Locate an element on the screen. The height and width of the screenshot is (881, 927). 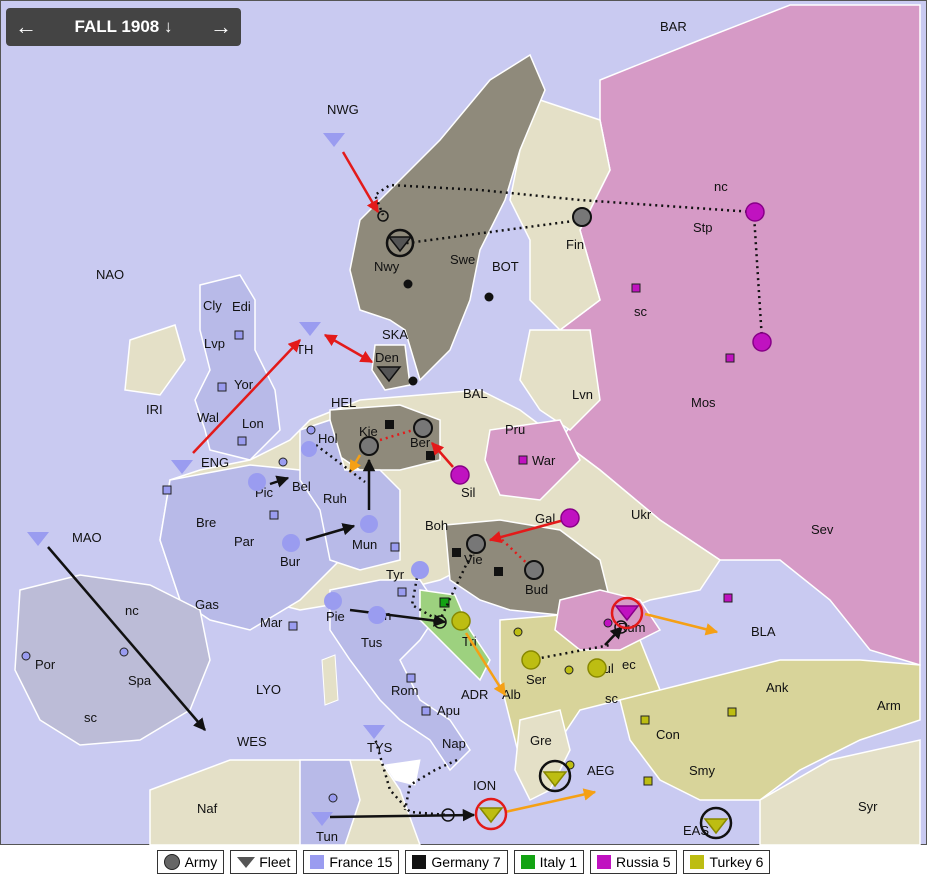
label-yor: Yor is located at coordinates (244, 384).